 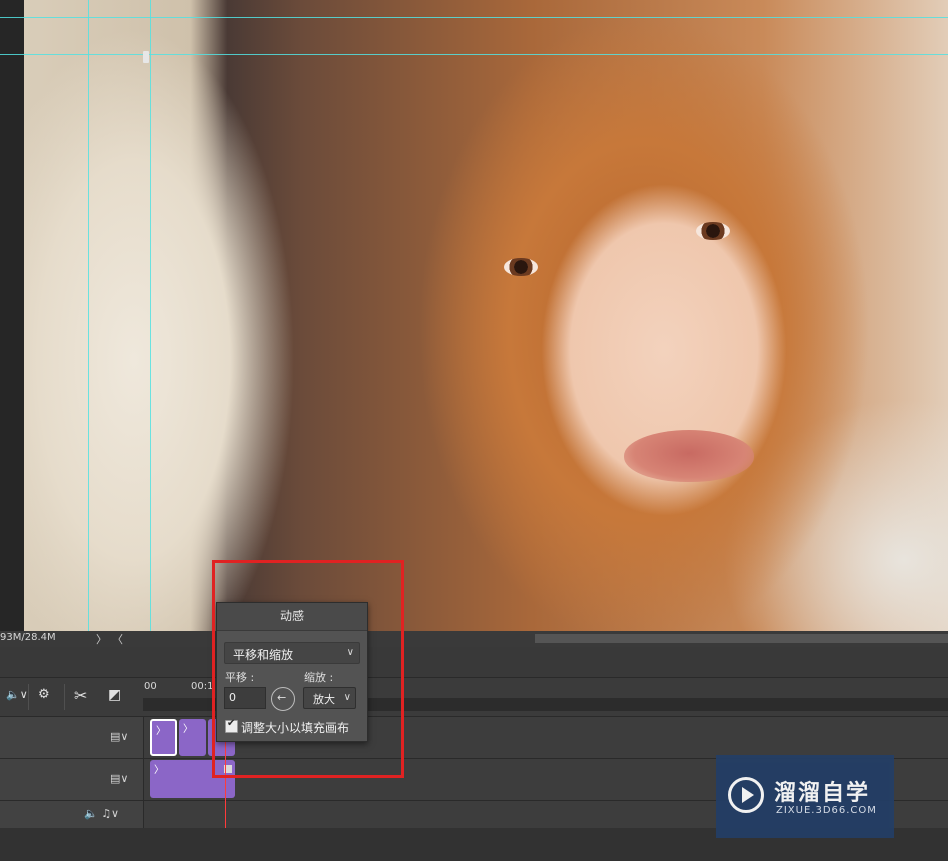 I want to click on ruler-label-1: 00:1, so click(x=202, y=686).